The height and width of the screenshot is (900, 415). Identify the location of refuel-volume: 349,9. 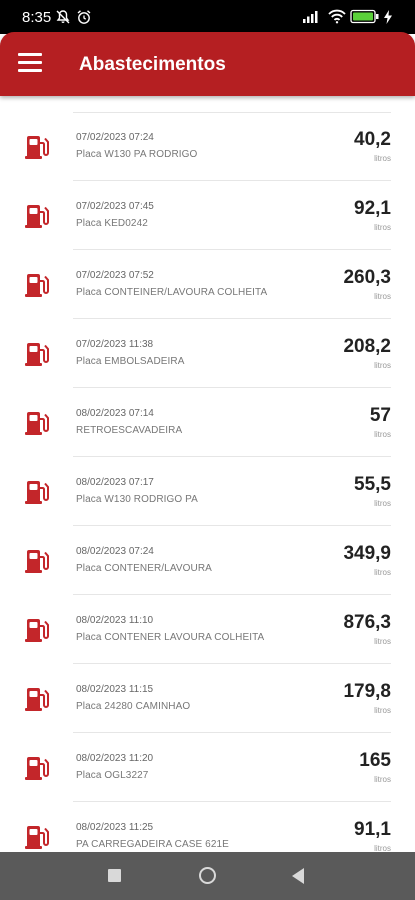
(367, 553).